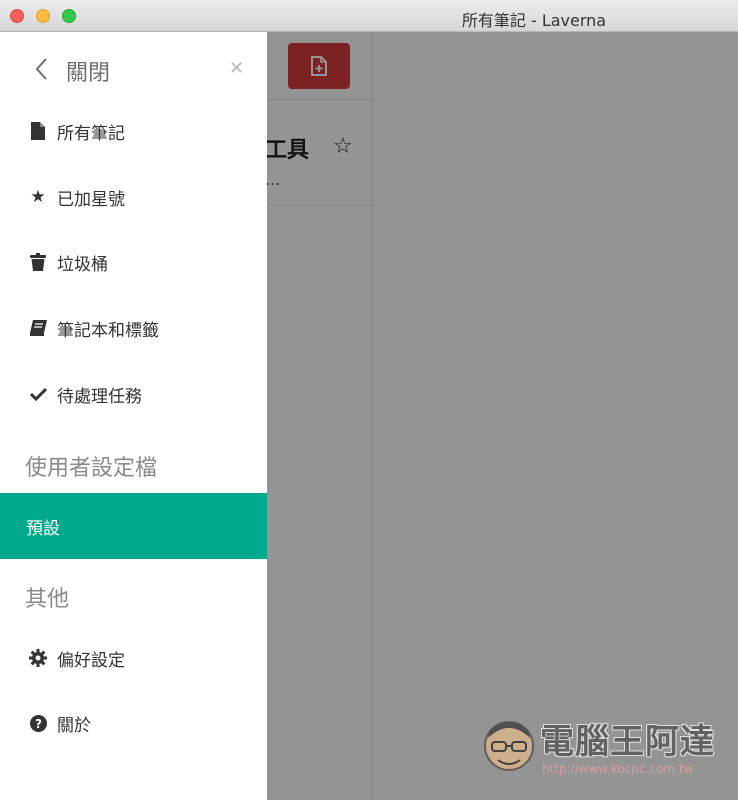 Image resolution: width=738 pixels, height=800 pixels. I want to click on sidebar-item-label: 所有筆記, so click(91, 133).